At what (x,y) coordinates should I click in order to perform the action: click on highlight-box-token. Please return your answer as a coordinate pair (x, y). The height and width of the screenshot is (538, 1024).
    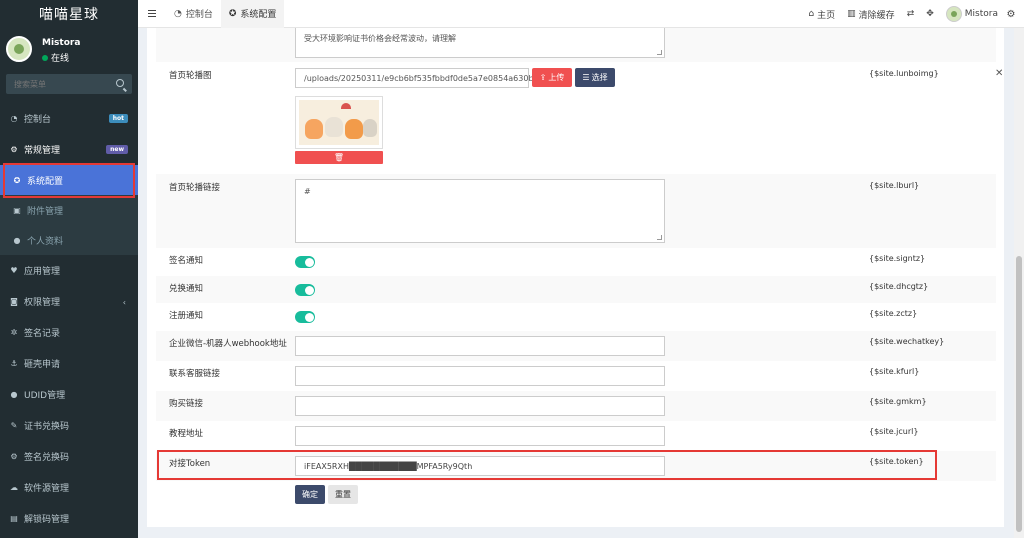
    Looking at the image, I should click on (547, 465).